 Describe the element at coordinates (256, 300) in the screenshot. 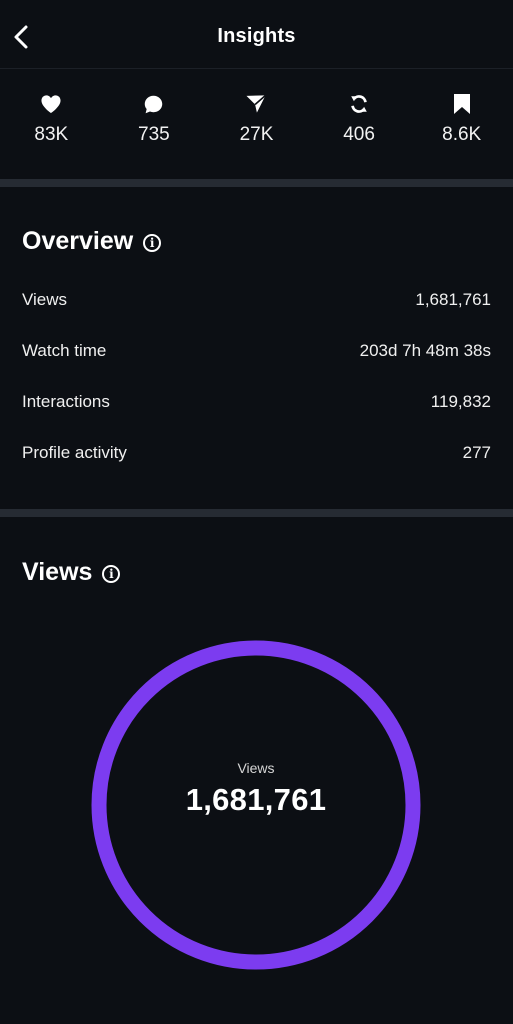

I see `overview-row: Views 1,681,761` at that location.